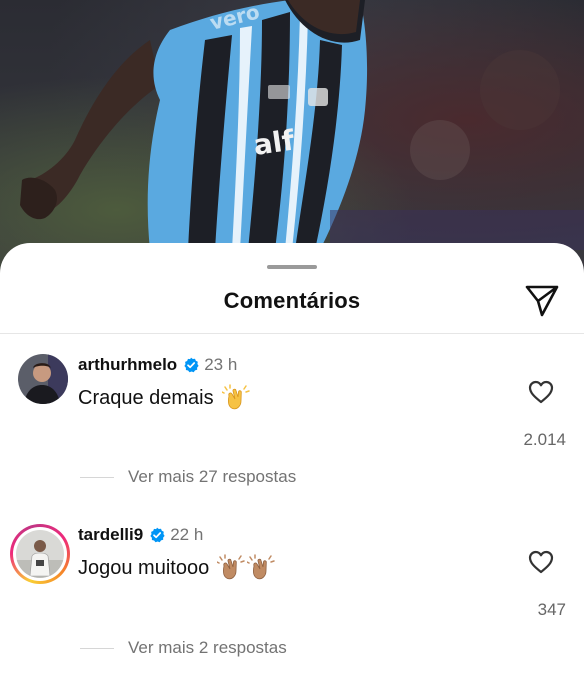 The height and width of the screenshot is (675, 584). What do you see at coordinates (144, 567) in the screenshot?
I see `comment-text: Jogou muitooo` at bounding box center [144, 567].